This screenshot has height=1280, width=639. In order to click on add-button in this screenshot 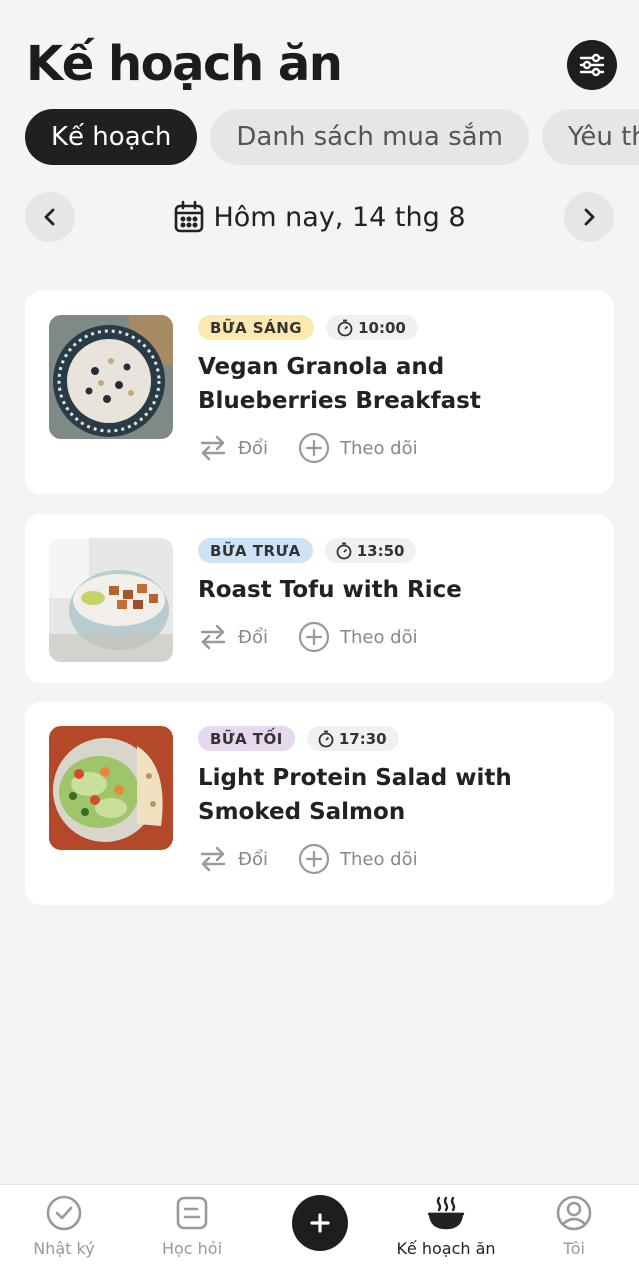, I will do `click(320, 1223)`.